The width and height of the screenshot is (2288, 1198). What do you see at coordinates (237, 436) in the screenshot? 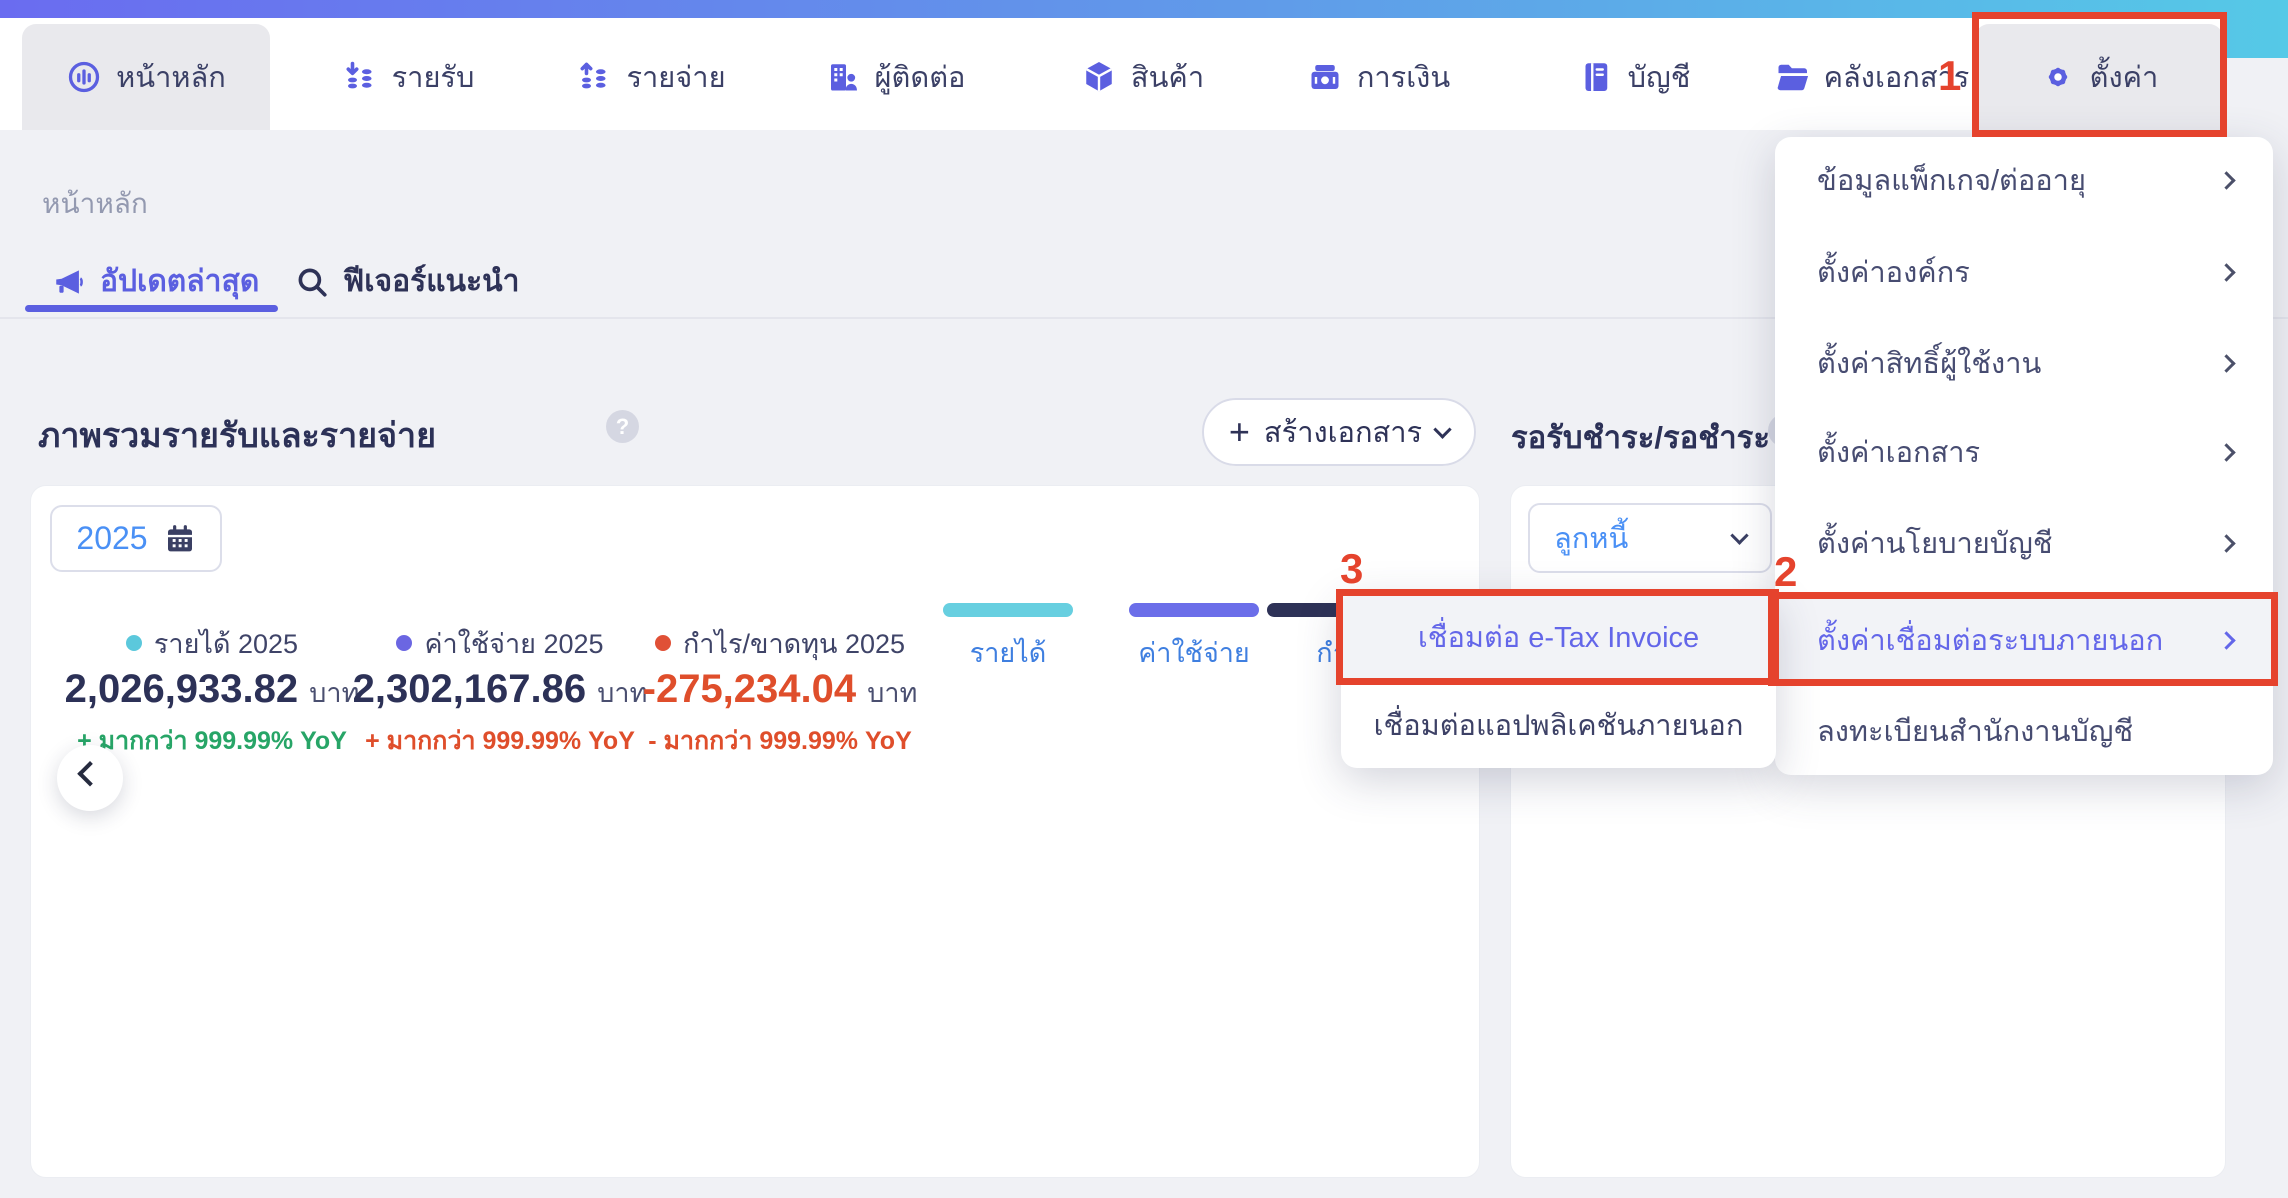
I see `overview-title: ภาพรวมรายรับและรายจ่าย` at bounding box center [237, 436].